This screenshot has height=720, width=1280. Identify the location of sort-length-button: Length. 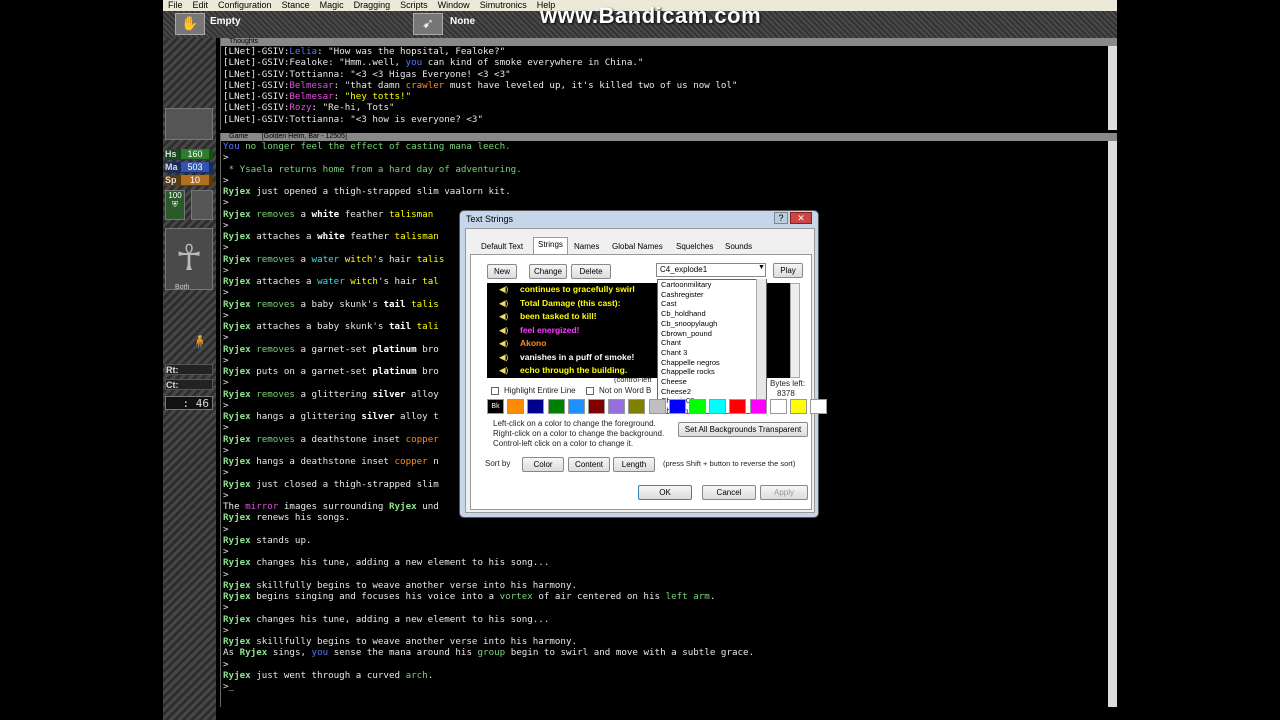
(634, 464).